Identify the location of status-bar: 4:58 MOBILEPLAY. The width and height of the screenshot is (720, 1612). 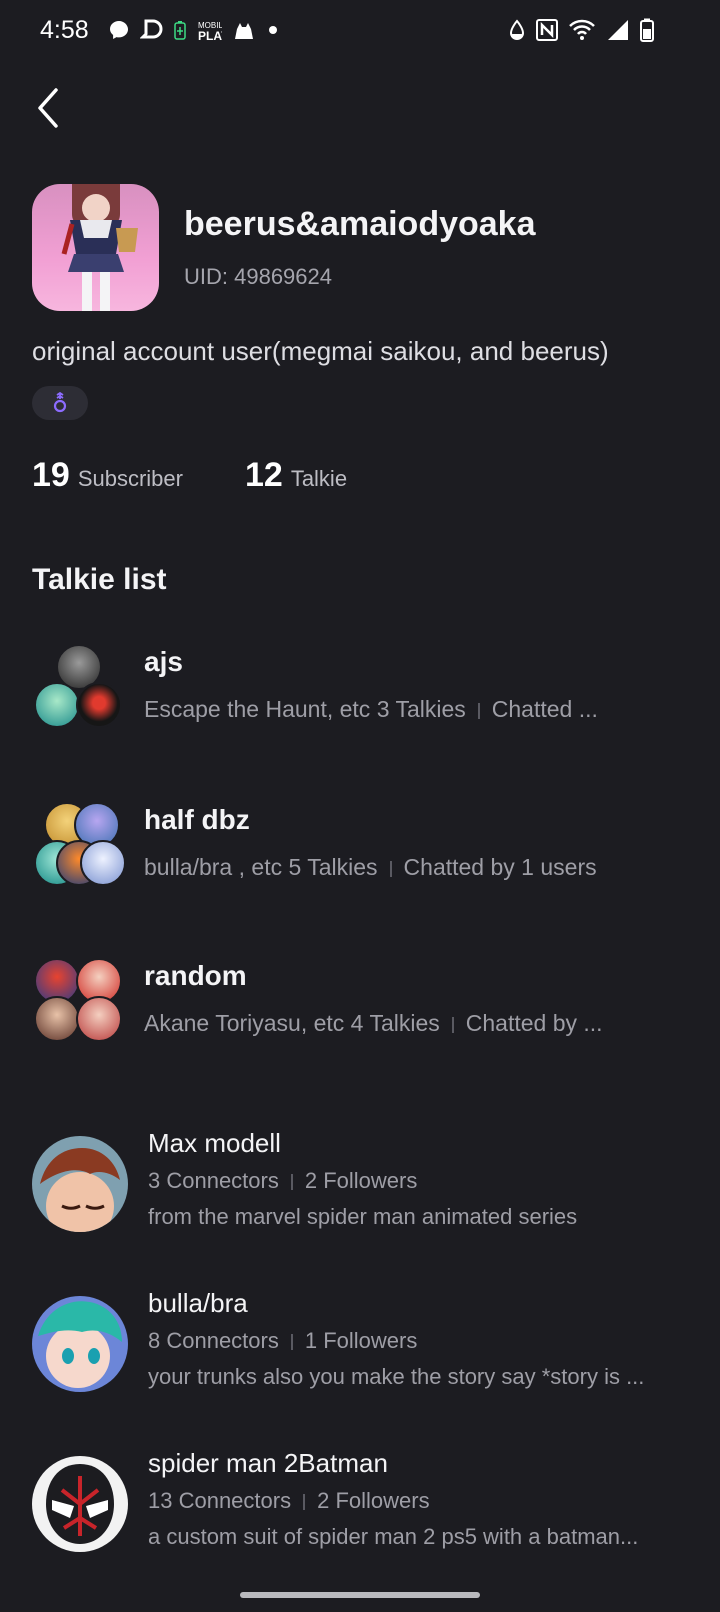
(360, 32).